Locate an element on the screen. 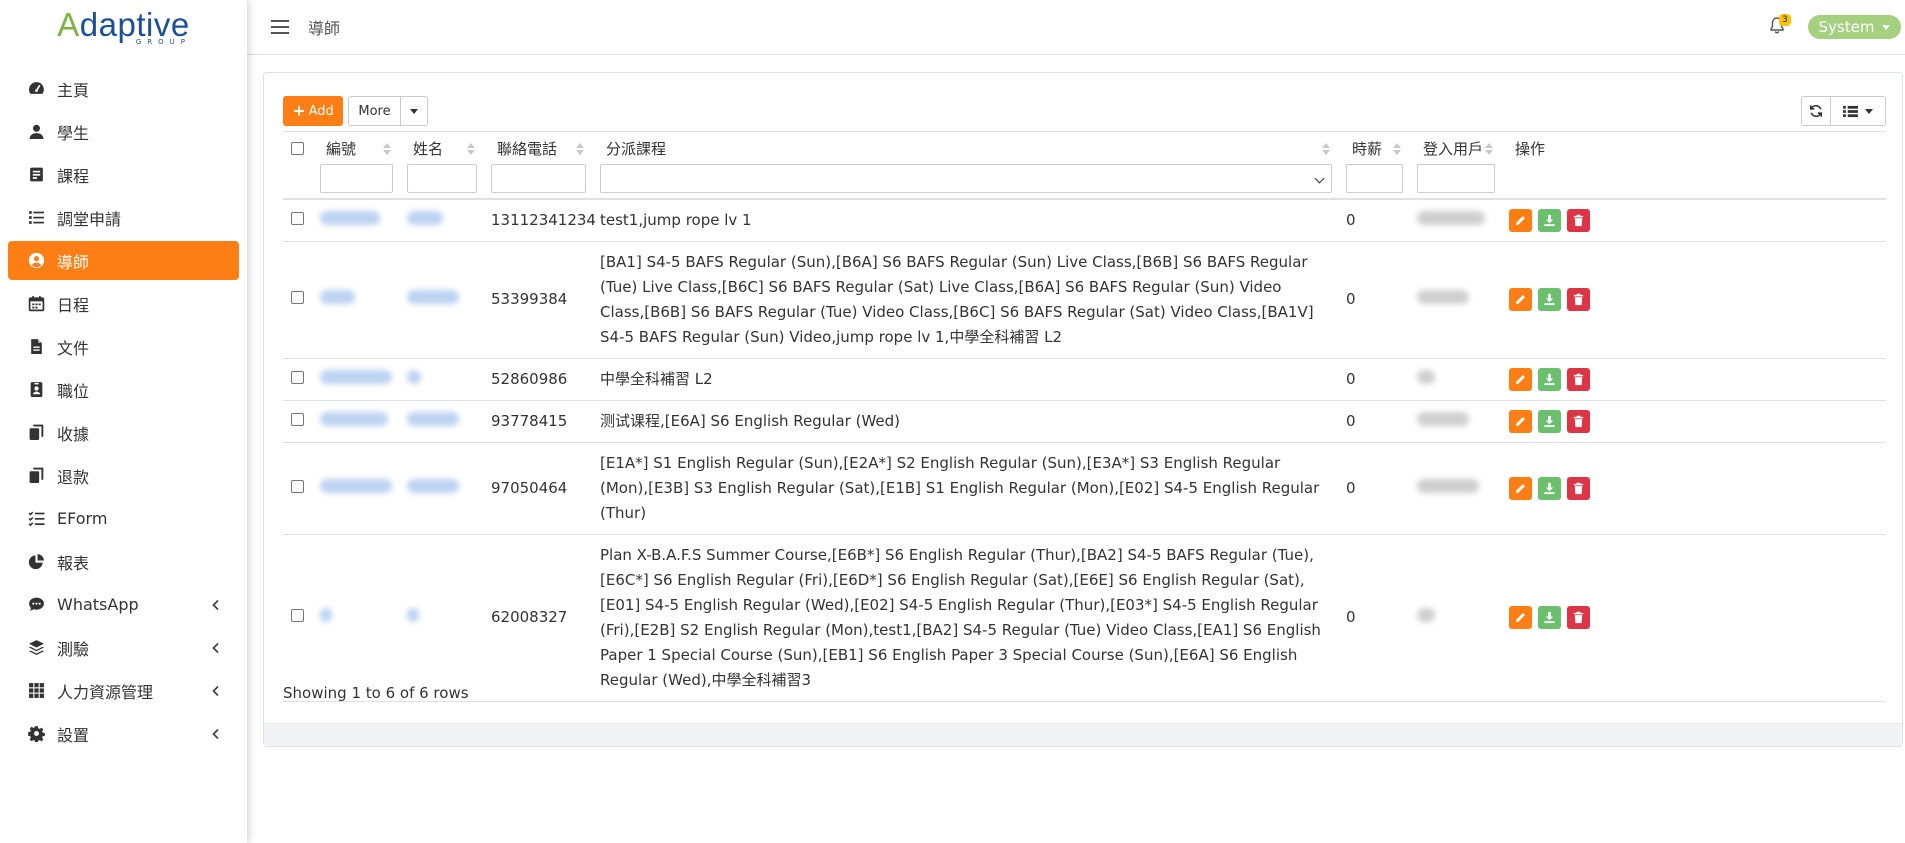 The image size is (1905, 843). sidebar-item-label: 收據 is located at coordinates (73, 434).